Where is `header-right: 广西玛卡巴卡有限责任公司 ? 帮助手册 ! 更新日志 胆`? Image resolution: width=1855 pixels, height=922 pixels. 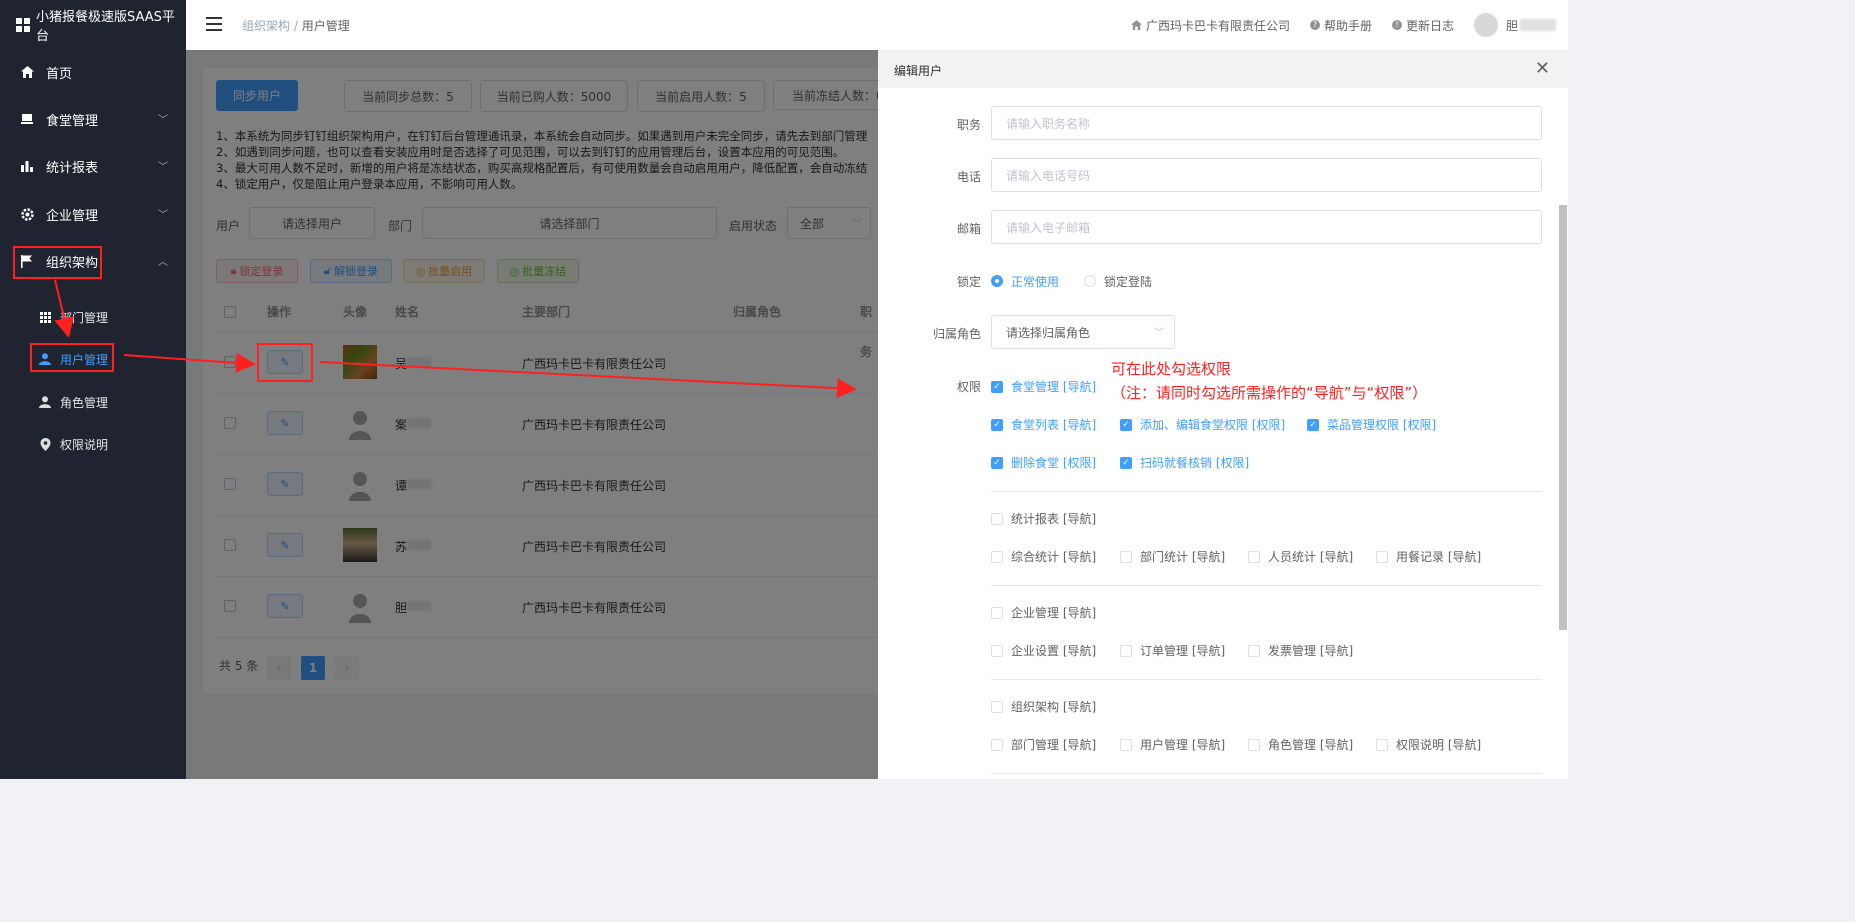 header-right: 广西玛卡巴卡有限责任公司 ? 帮助手册 ! 更新日志 胆 is located at coordinates (1349, 25).